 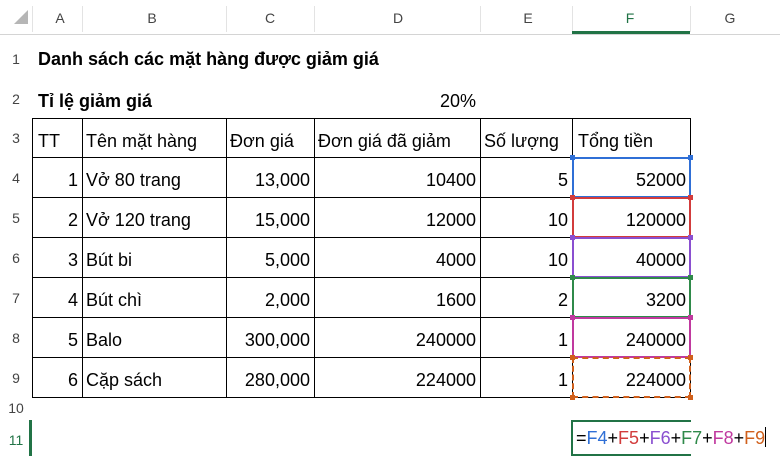 What do you see at coordinates (766, 437) in the screenshot?
I see `text-caret` at bounding box center [766, 437].